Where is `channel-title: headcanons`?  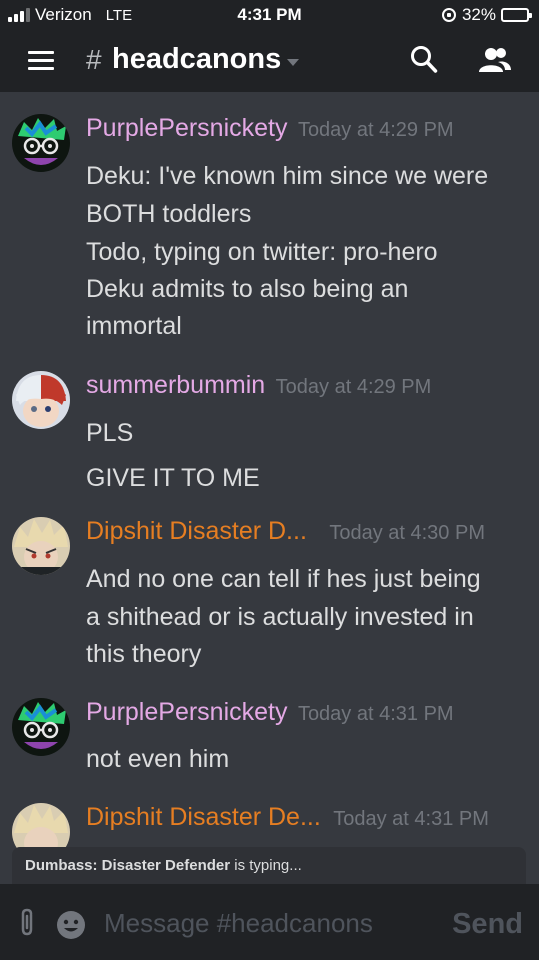
channel-title: headcanons is located at coordinates (196, 59).